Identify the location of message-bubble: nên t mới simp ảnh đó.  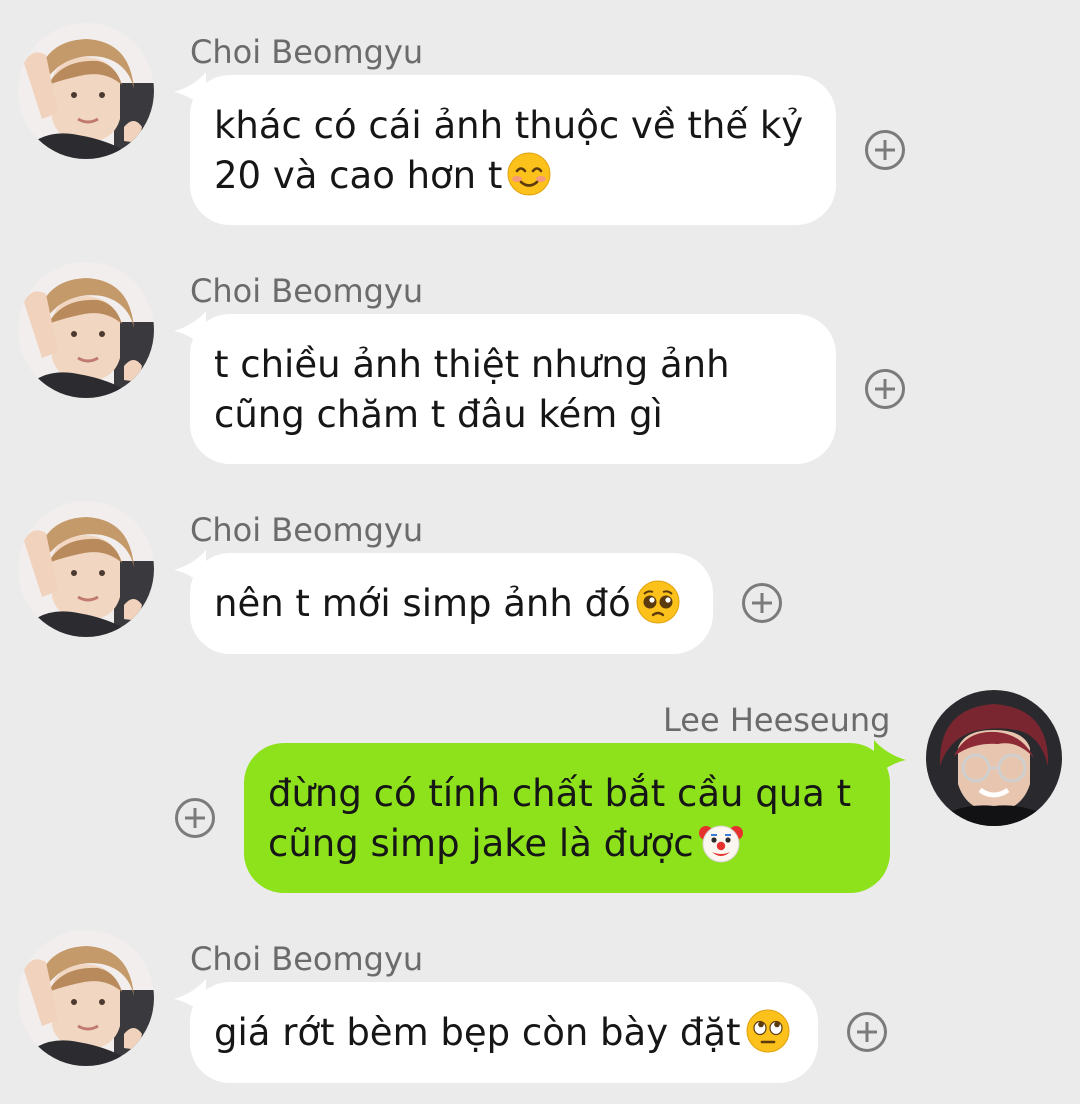
(451, 603).